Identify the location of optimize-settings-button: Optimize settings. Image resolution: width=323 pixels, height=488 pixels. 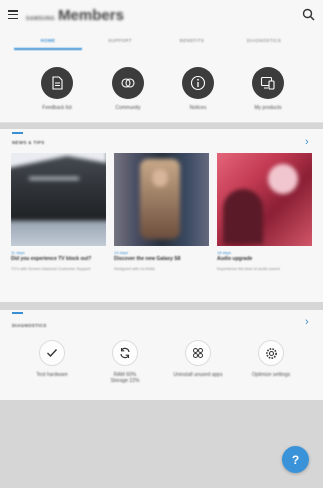
(271, 359).